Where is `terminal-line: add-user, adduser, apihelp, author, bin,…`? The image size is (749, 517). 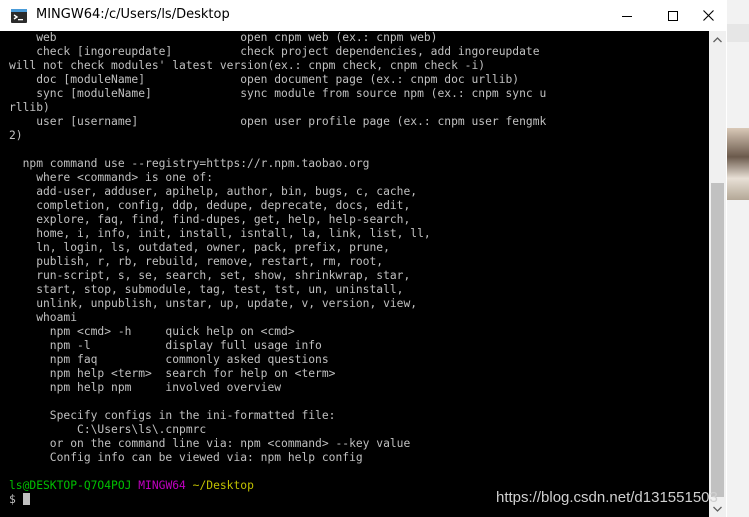 terminal-line: add-user, adduser, apihelp, author, bin,… is located at coordinates (227, 191).